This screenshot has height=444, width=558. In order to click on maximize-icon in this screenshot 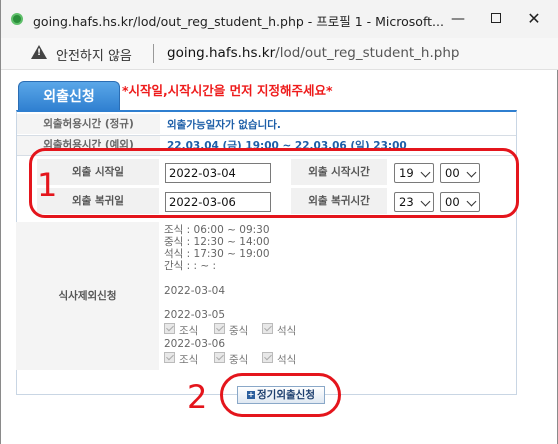, I will do `click(496, 18)`.